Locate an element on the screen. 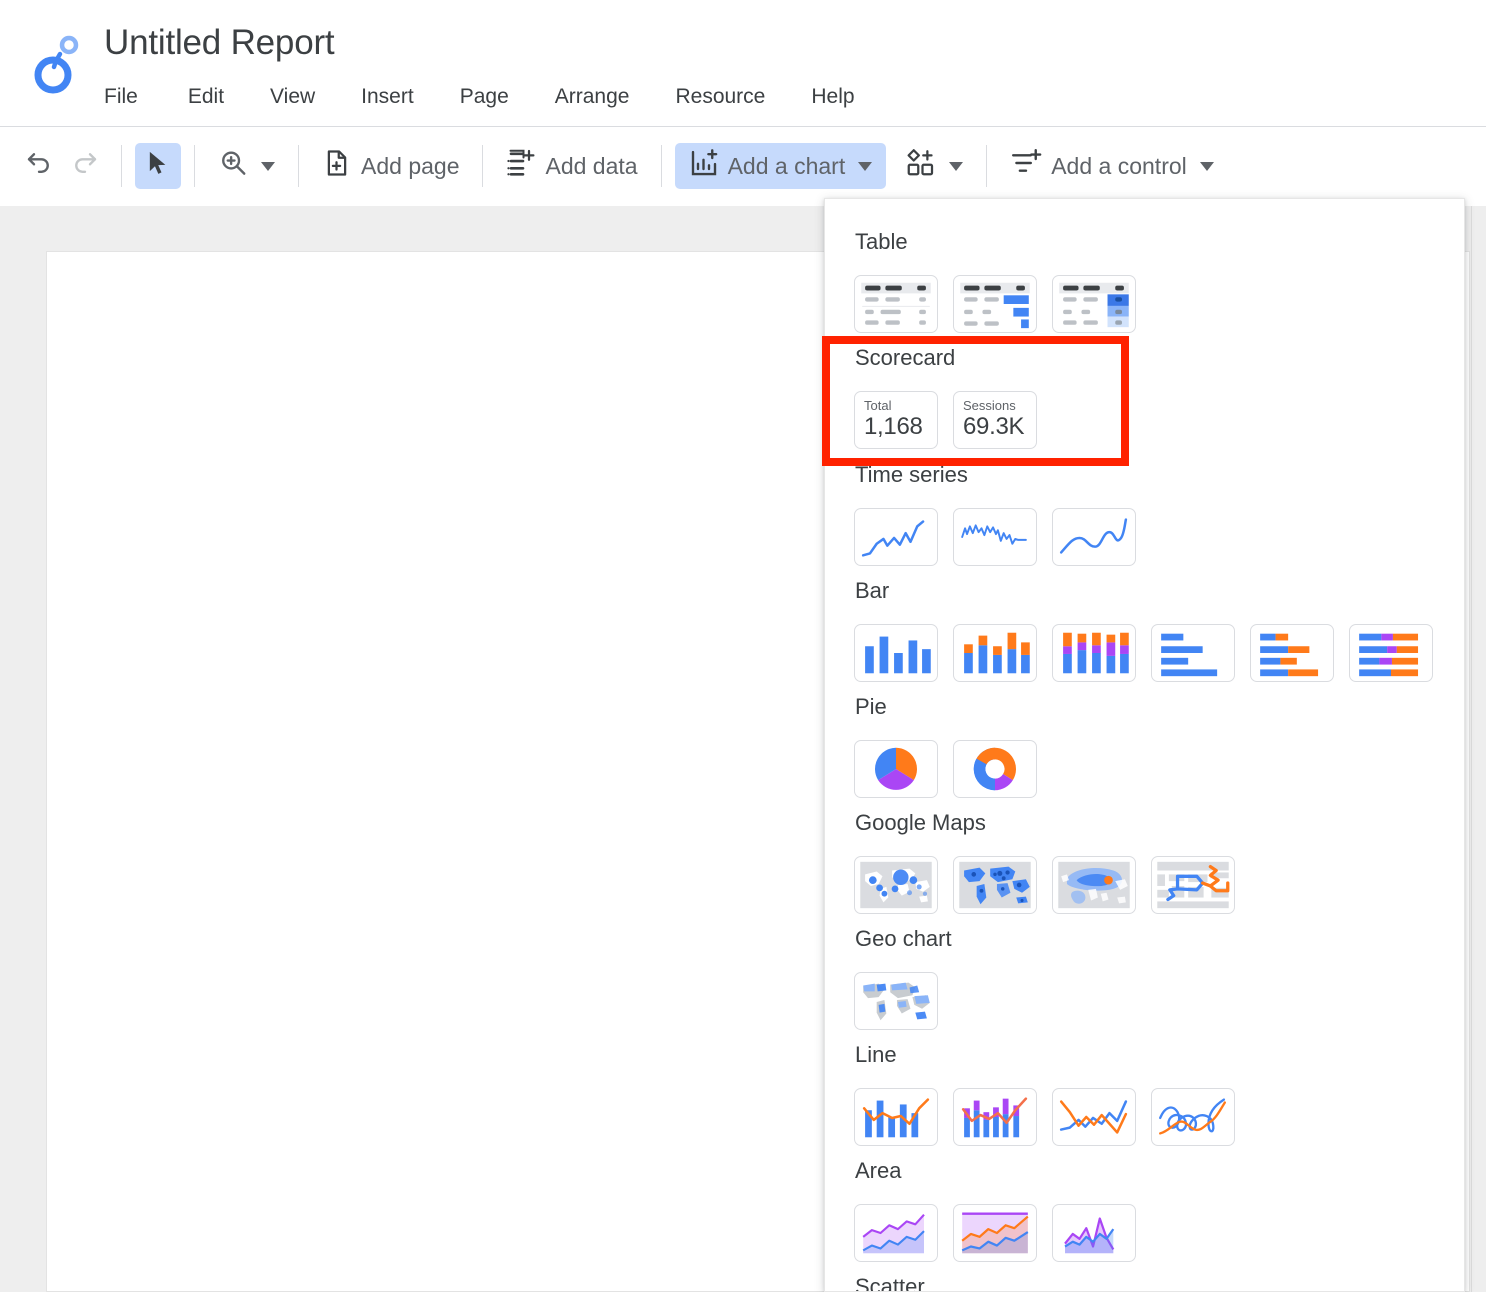 The height and width of the screenshot is (1292, 1486). add-page-icon is located at coordinates (337, 166).